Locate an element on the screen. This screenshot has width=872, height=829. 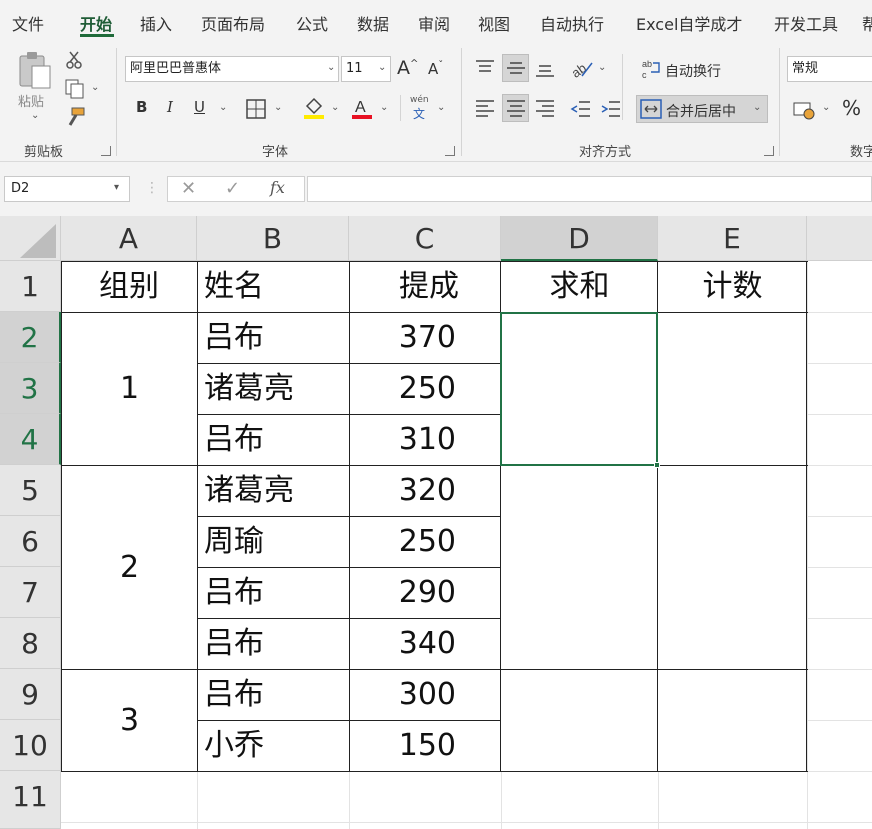
cancel-entry-icon: ✕ is located at coordinates (188, 188).